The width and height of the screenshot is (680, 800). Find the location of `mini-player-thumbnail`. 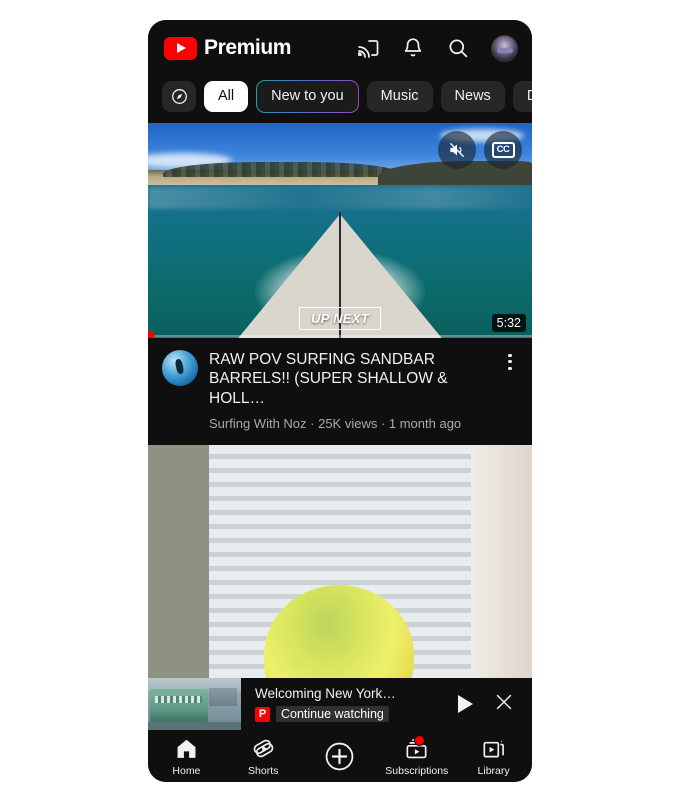

mini-player-thumbnail is located at coordinates (194, 704).